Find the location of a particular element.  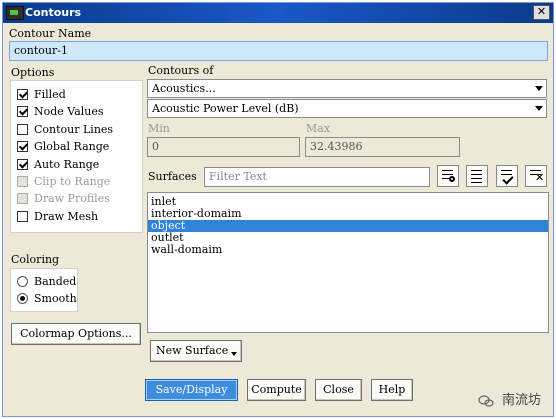

list-item: interior-domaim is located at coordinates (348, 214).